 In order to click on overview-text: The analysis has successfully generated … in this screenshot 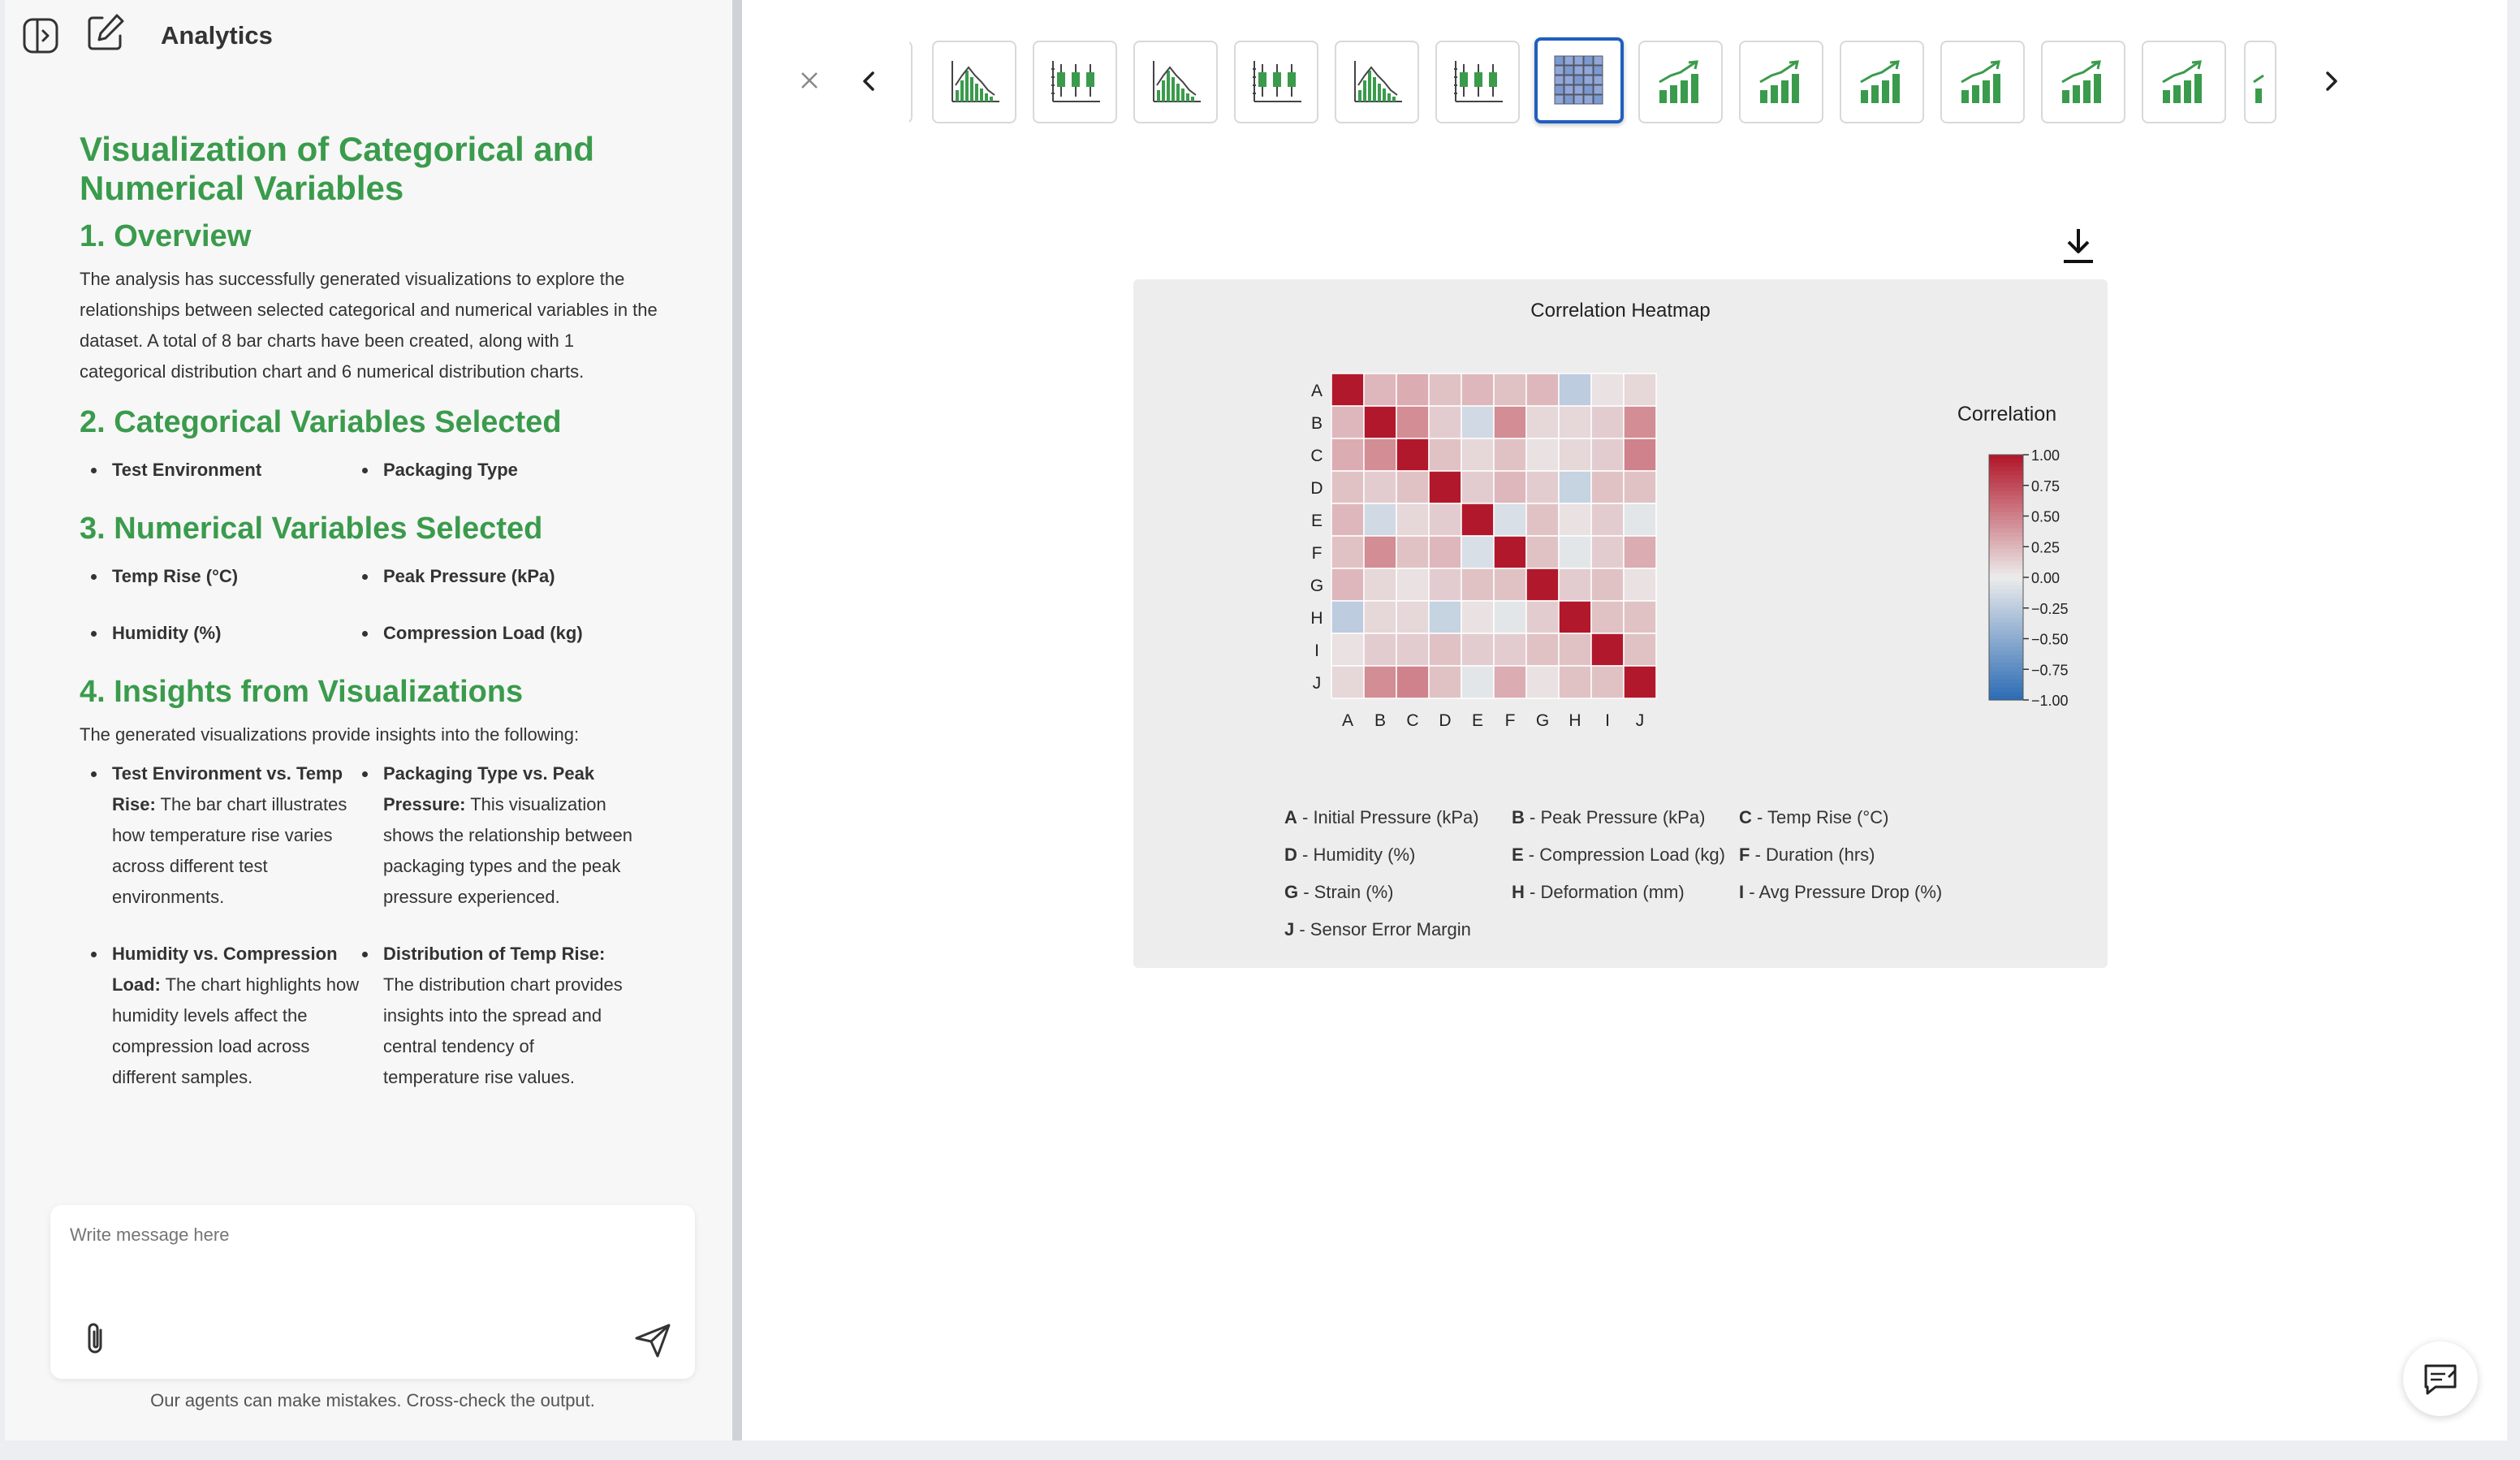, I will do `click(369, 325)`.